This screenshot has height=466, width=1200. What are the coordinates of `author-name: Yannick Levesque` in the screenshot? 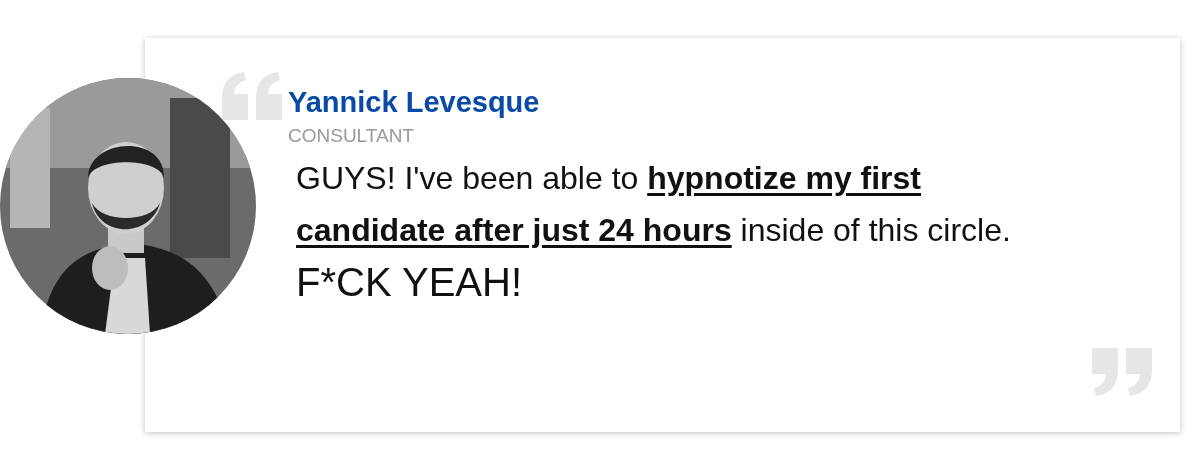 It's located at (414, 102).